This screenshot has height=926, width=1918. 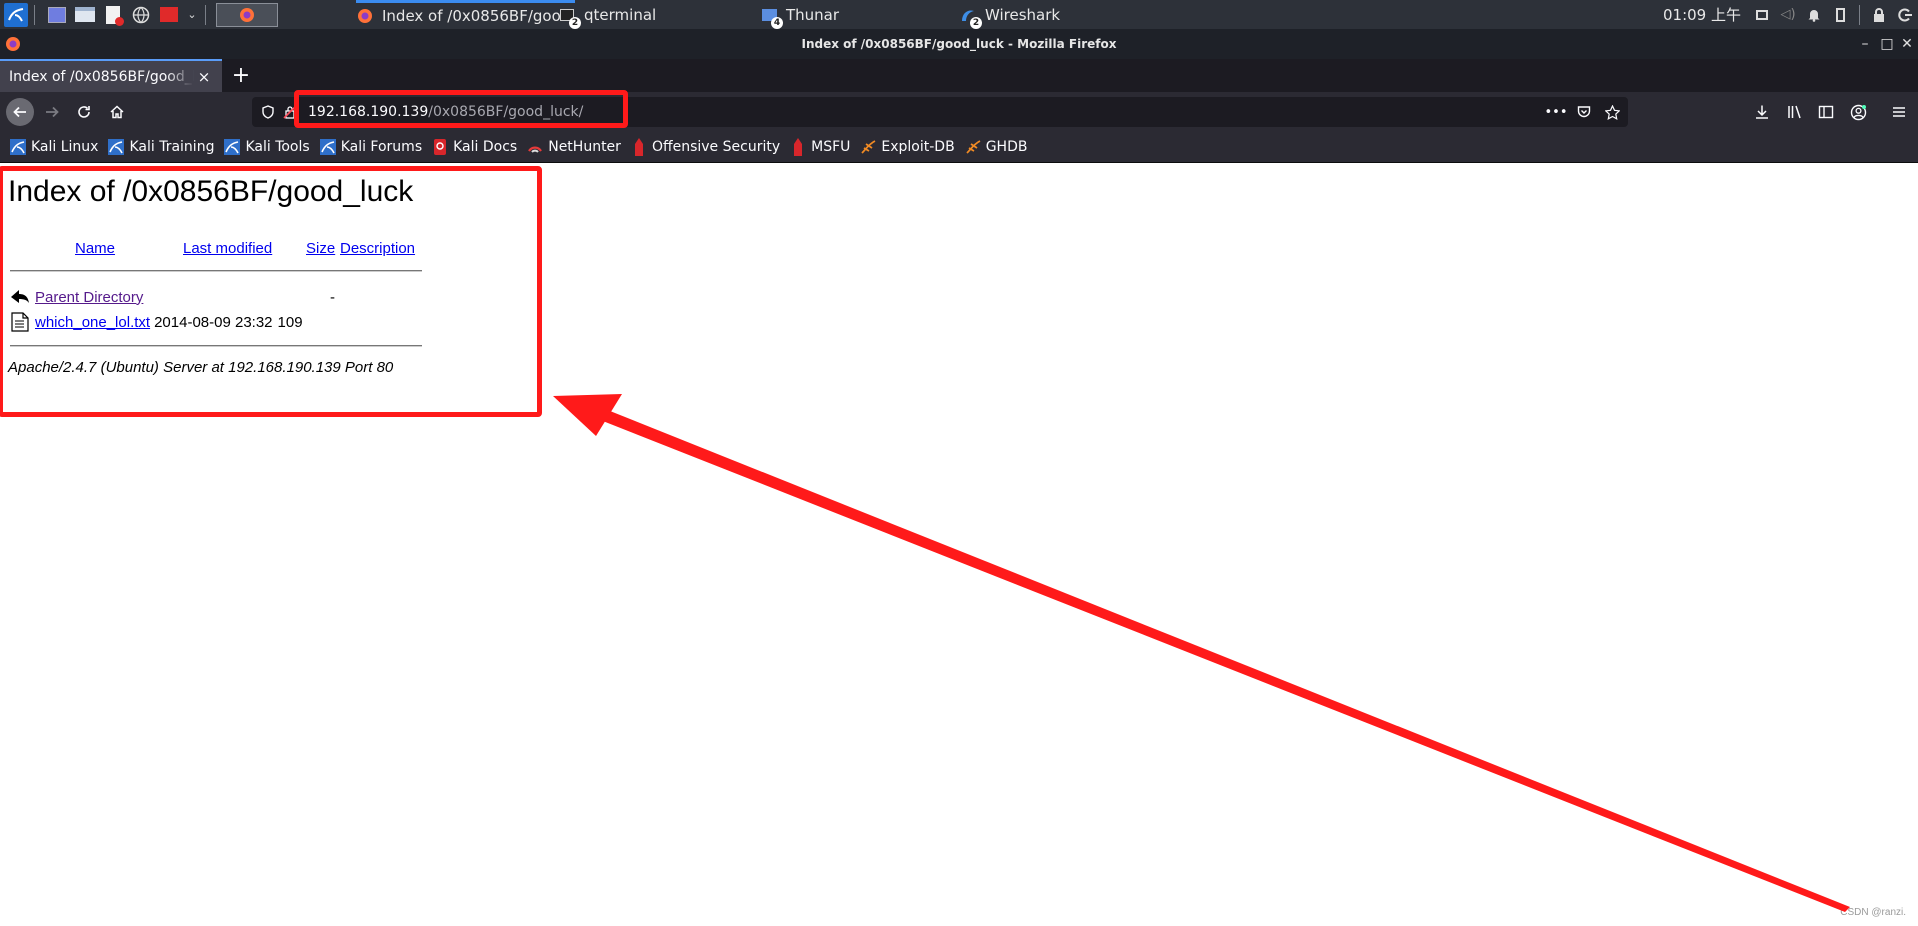 I want to click on account-icon, so click(x=1858, y=112).